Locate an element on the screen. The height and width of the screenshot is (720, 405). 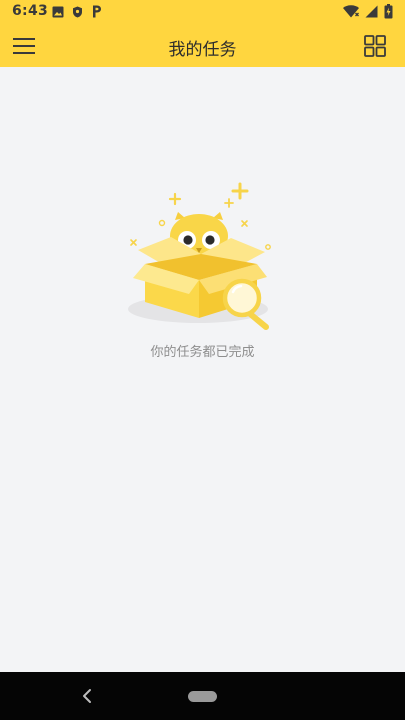
image-icon is located at coordinates (58, 11).